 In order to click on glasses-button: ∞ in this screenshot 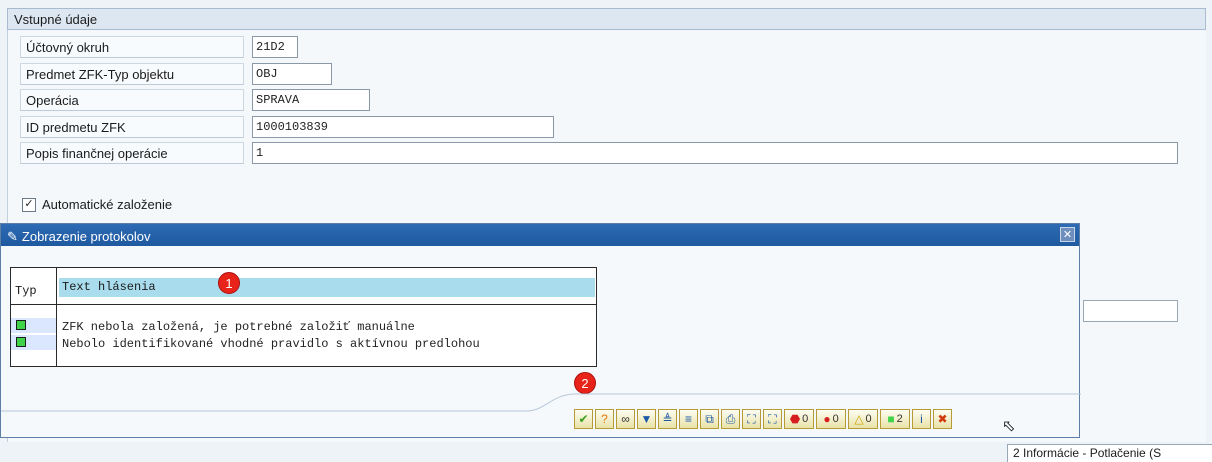, I will do `click(625, 419)`.